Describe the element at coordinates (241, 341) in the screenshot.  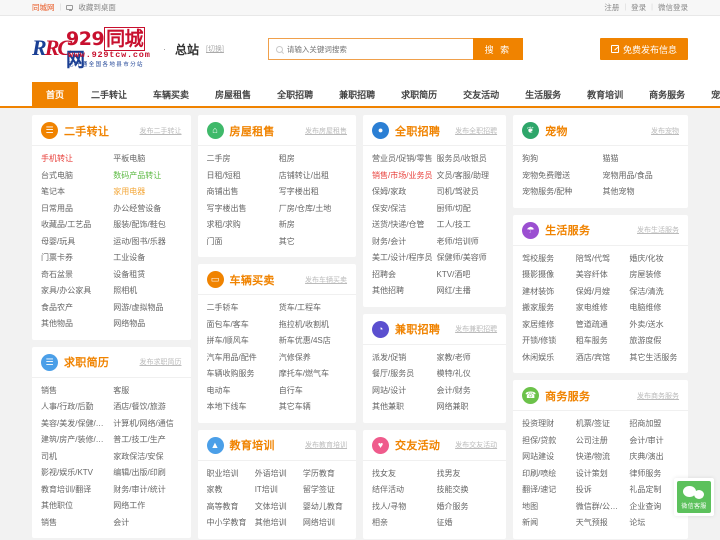
I see `category-link: 拼车/顺风车` at that location.